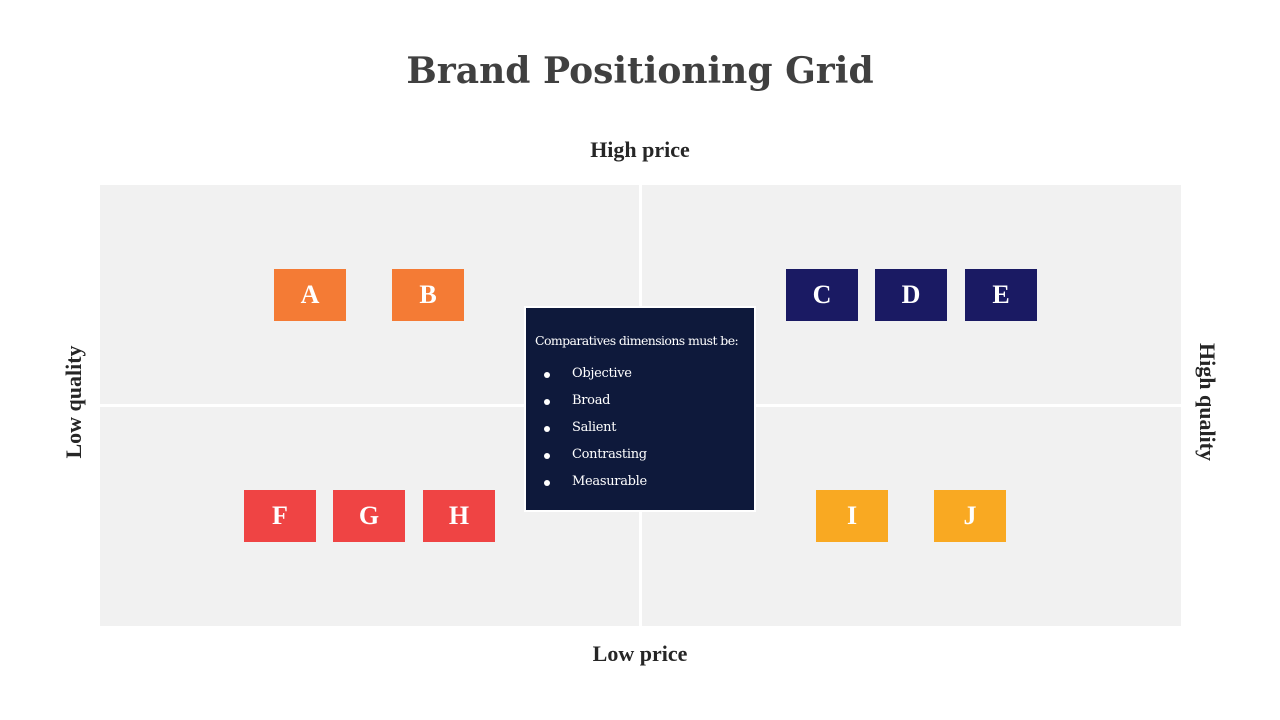  I want to click on brand-box-h: H, so click(459, 516).